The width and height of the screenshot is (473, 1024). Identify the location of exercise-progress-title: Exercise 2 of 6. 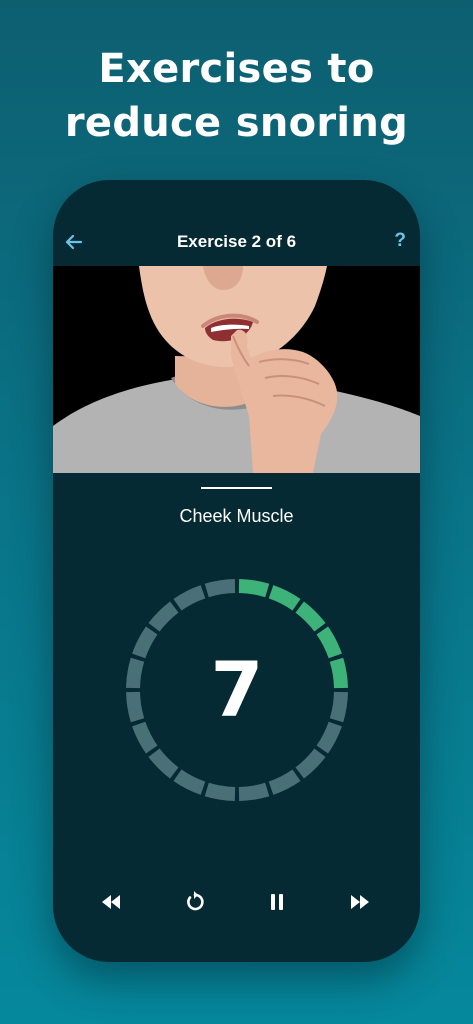
(236, 241).